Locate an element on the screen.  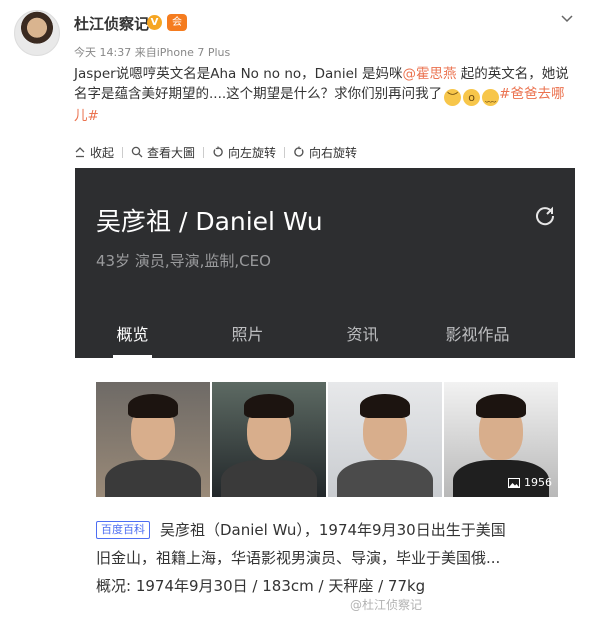
mention-link: @霍思燕 is located at coordinates (429, 74).